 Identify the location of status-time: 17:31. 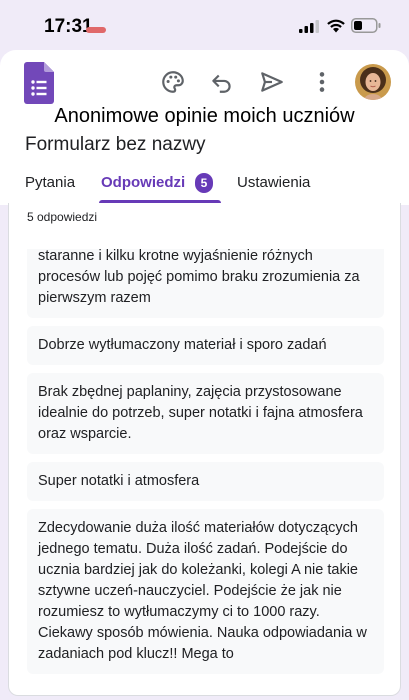
(68, 26).